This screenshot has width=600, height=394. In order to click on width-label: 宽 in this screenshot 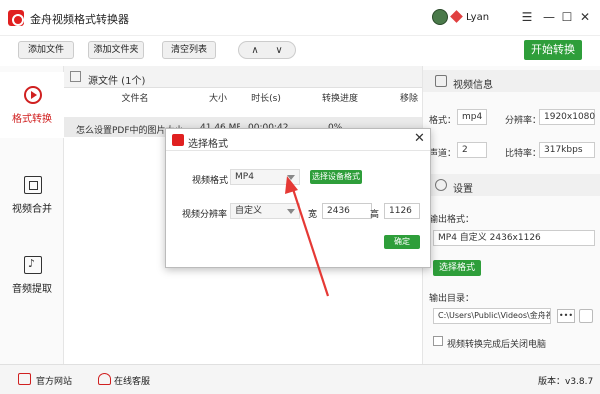, I will do `click(313, 215)`.